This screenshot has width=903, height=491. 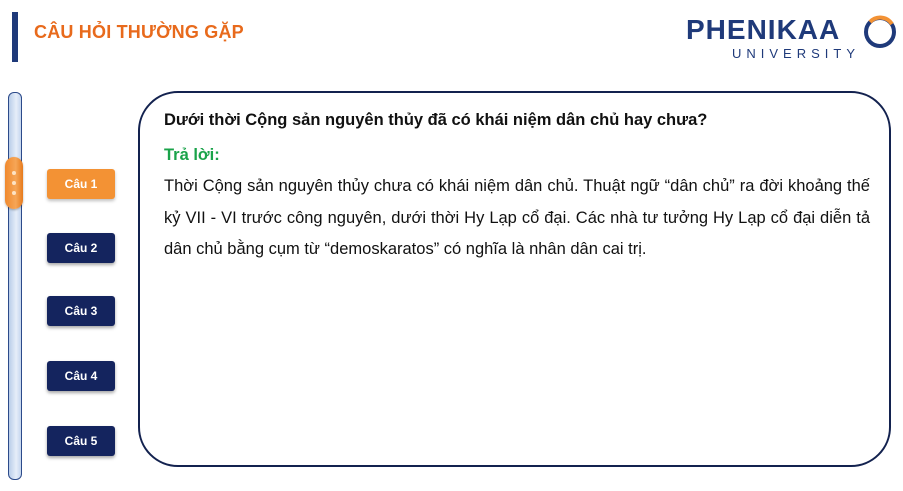 I want to click on scrollbar-thumb, so click(x=14, y=183).